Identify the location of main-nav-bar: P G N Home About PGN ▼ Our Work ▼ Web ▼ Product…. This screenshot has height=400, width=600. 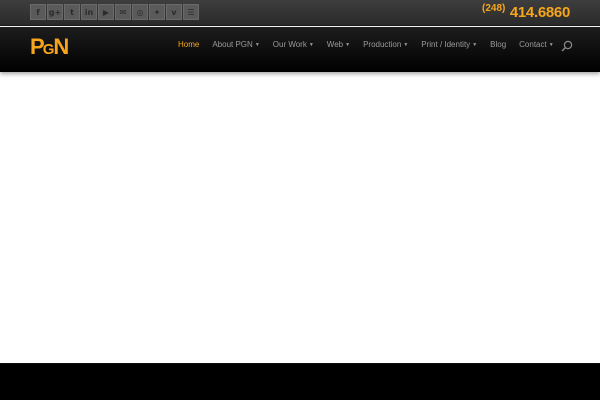
(300, 49).